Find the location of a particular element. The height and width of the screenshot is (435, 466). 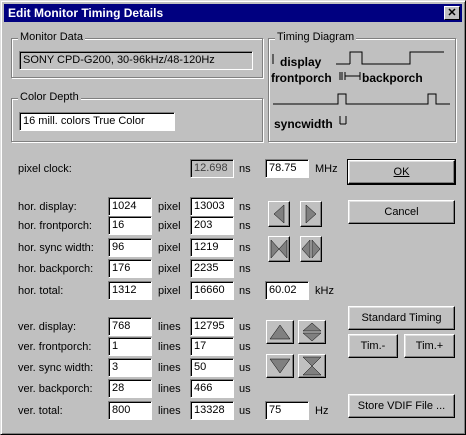

ver-sync-width-time-unit: us is located at coordinates (245, 368).